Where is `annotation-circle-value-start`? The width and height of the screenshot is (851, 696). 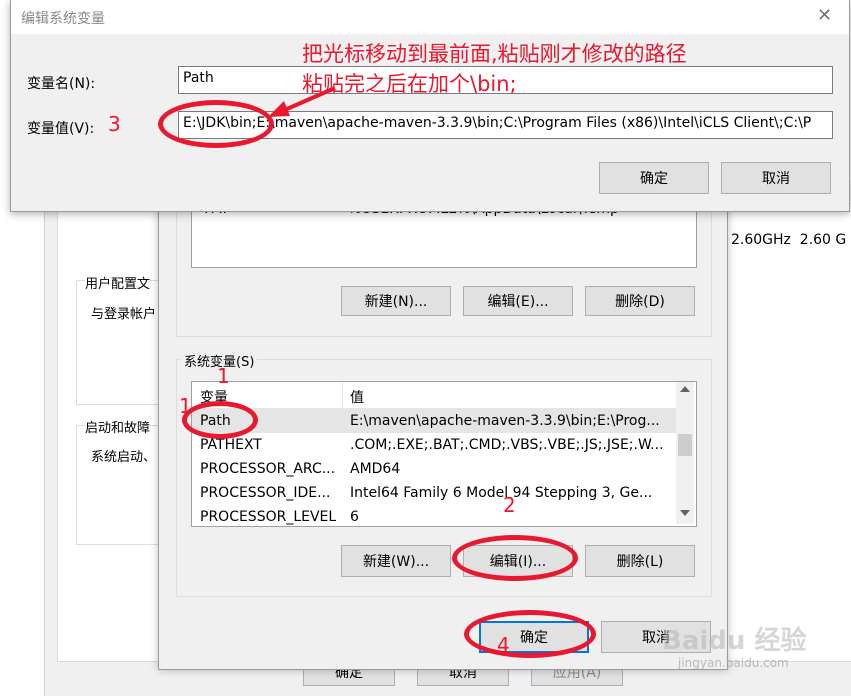
annotation-circle-value-start is located at coordinates (216, 124).